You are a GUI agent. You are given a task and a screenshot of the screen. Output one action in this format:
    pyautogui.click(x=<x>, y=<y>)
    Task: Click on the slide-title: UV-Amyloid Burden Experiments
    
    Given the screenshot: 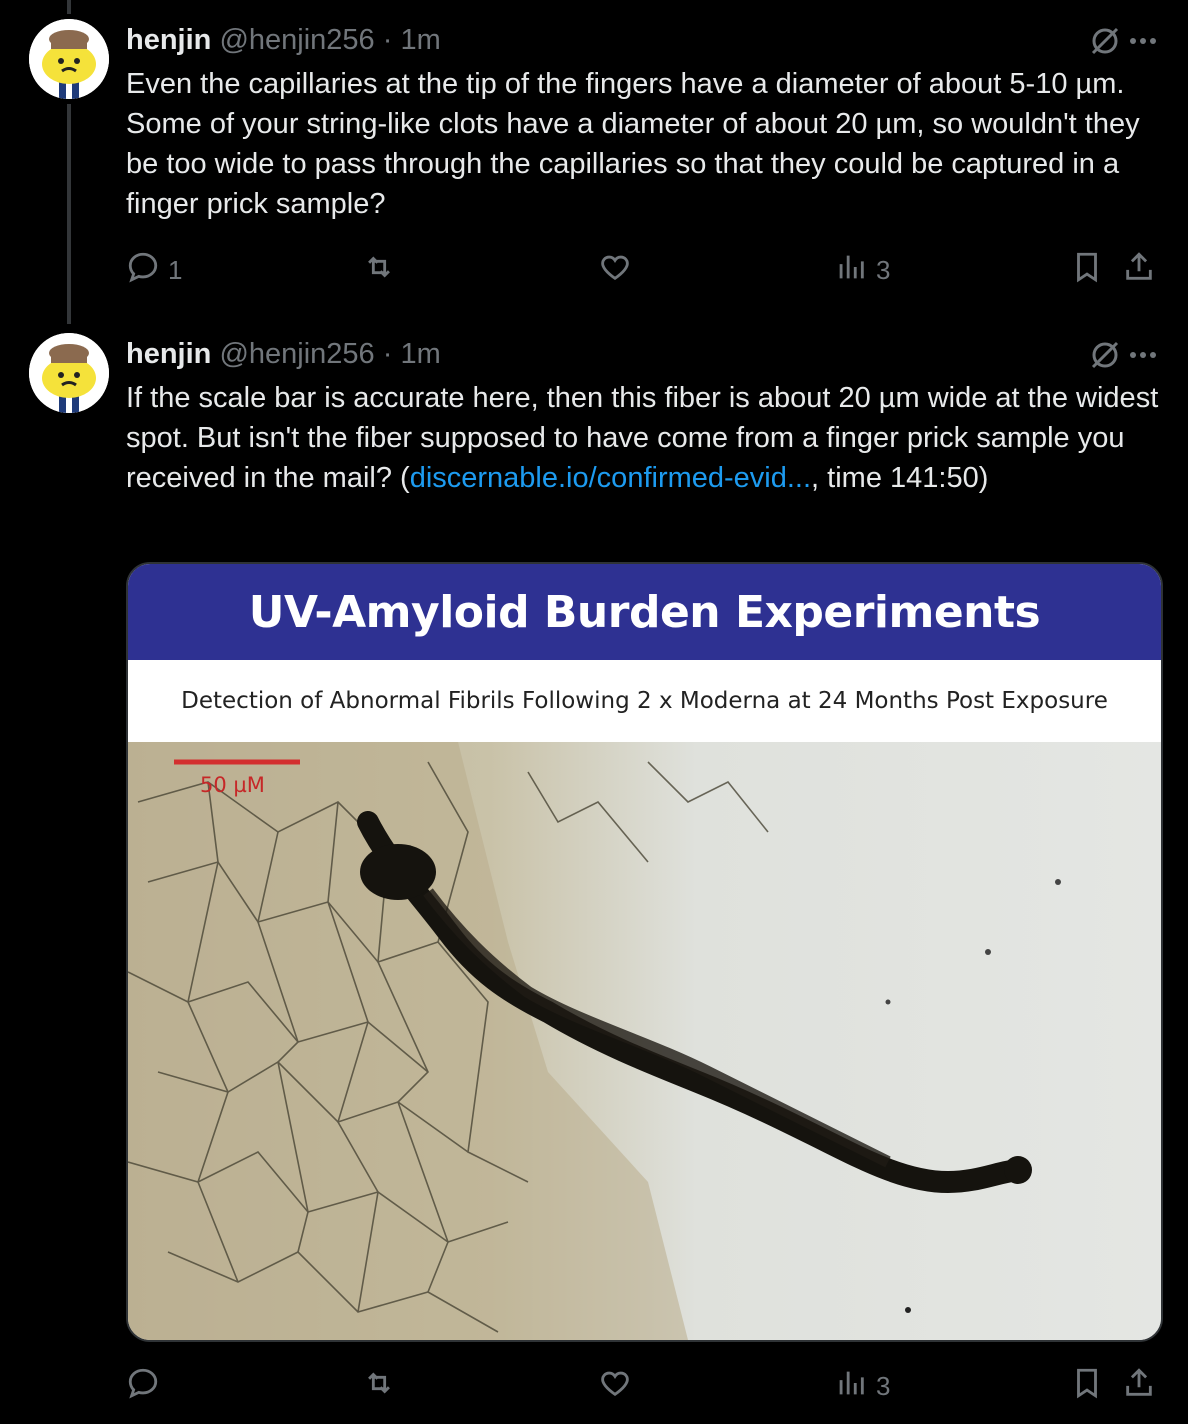 What is the action you would take?
    pyautogui.click(x=644, y=612)
    